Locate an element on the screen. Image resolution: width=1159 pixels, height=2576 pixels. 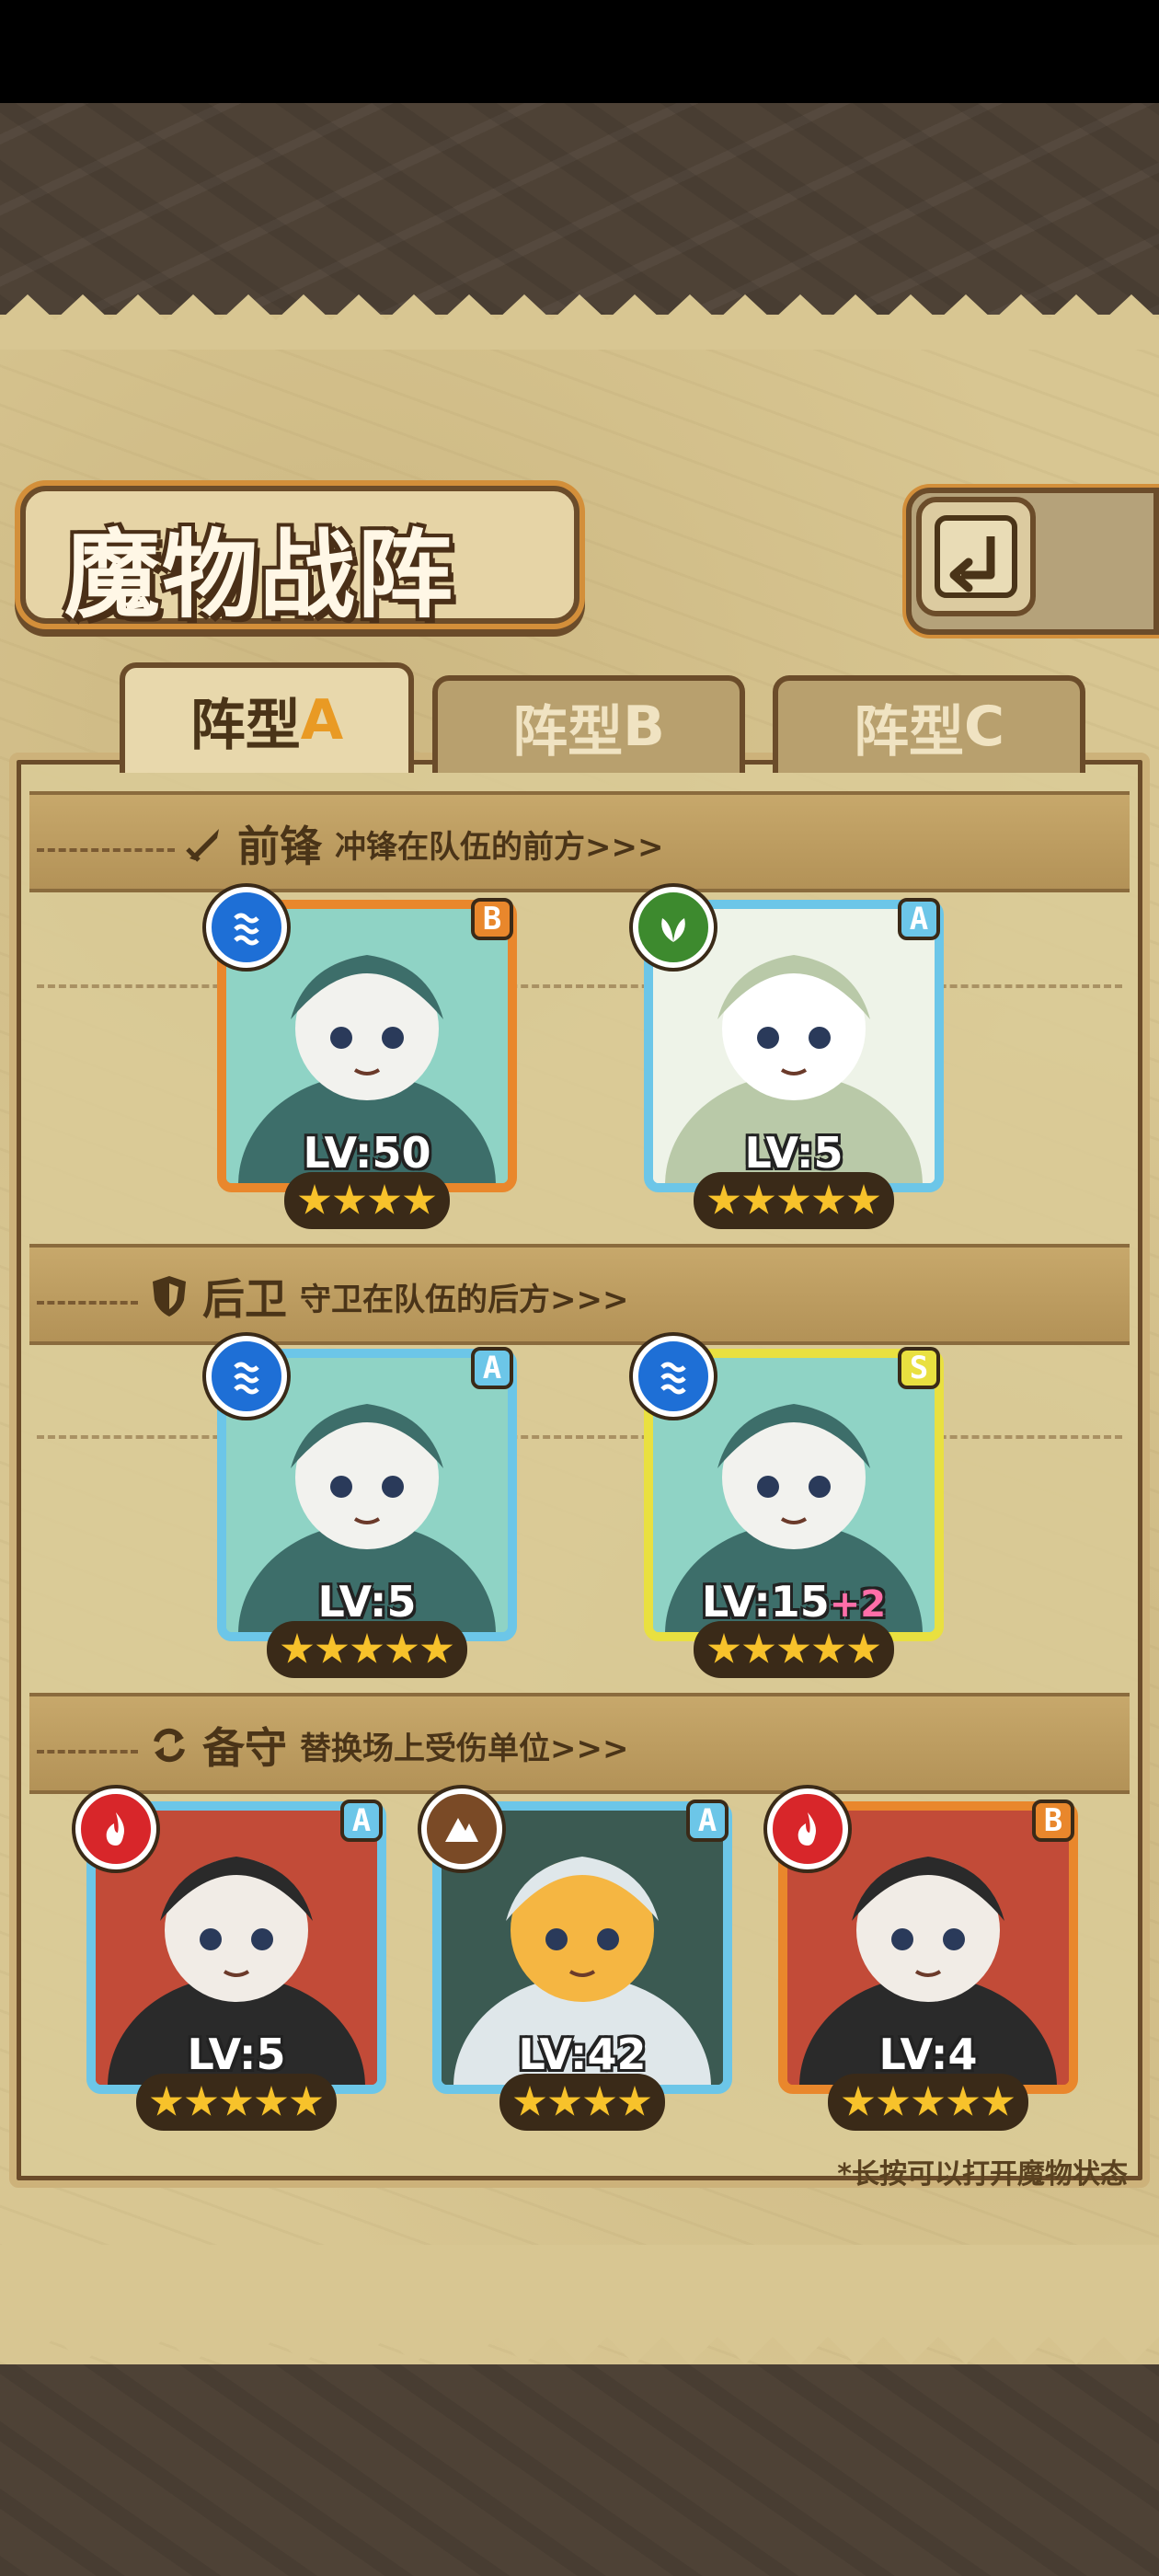
swap-icon is located at coordinates (169, 1745).